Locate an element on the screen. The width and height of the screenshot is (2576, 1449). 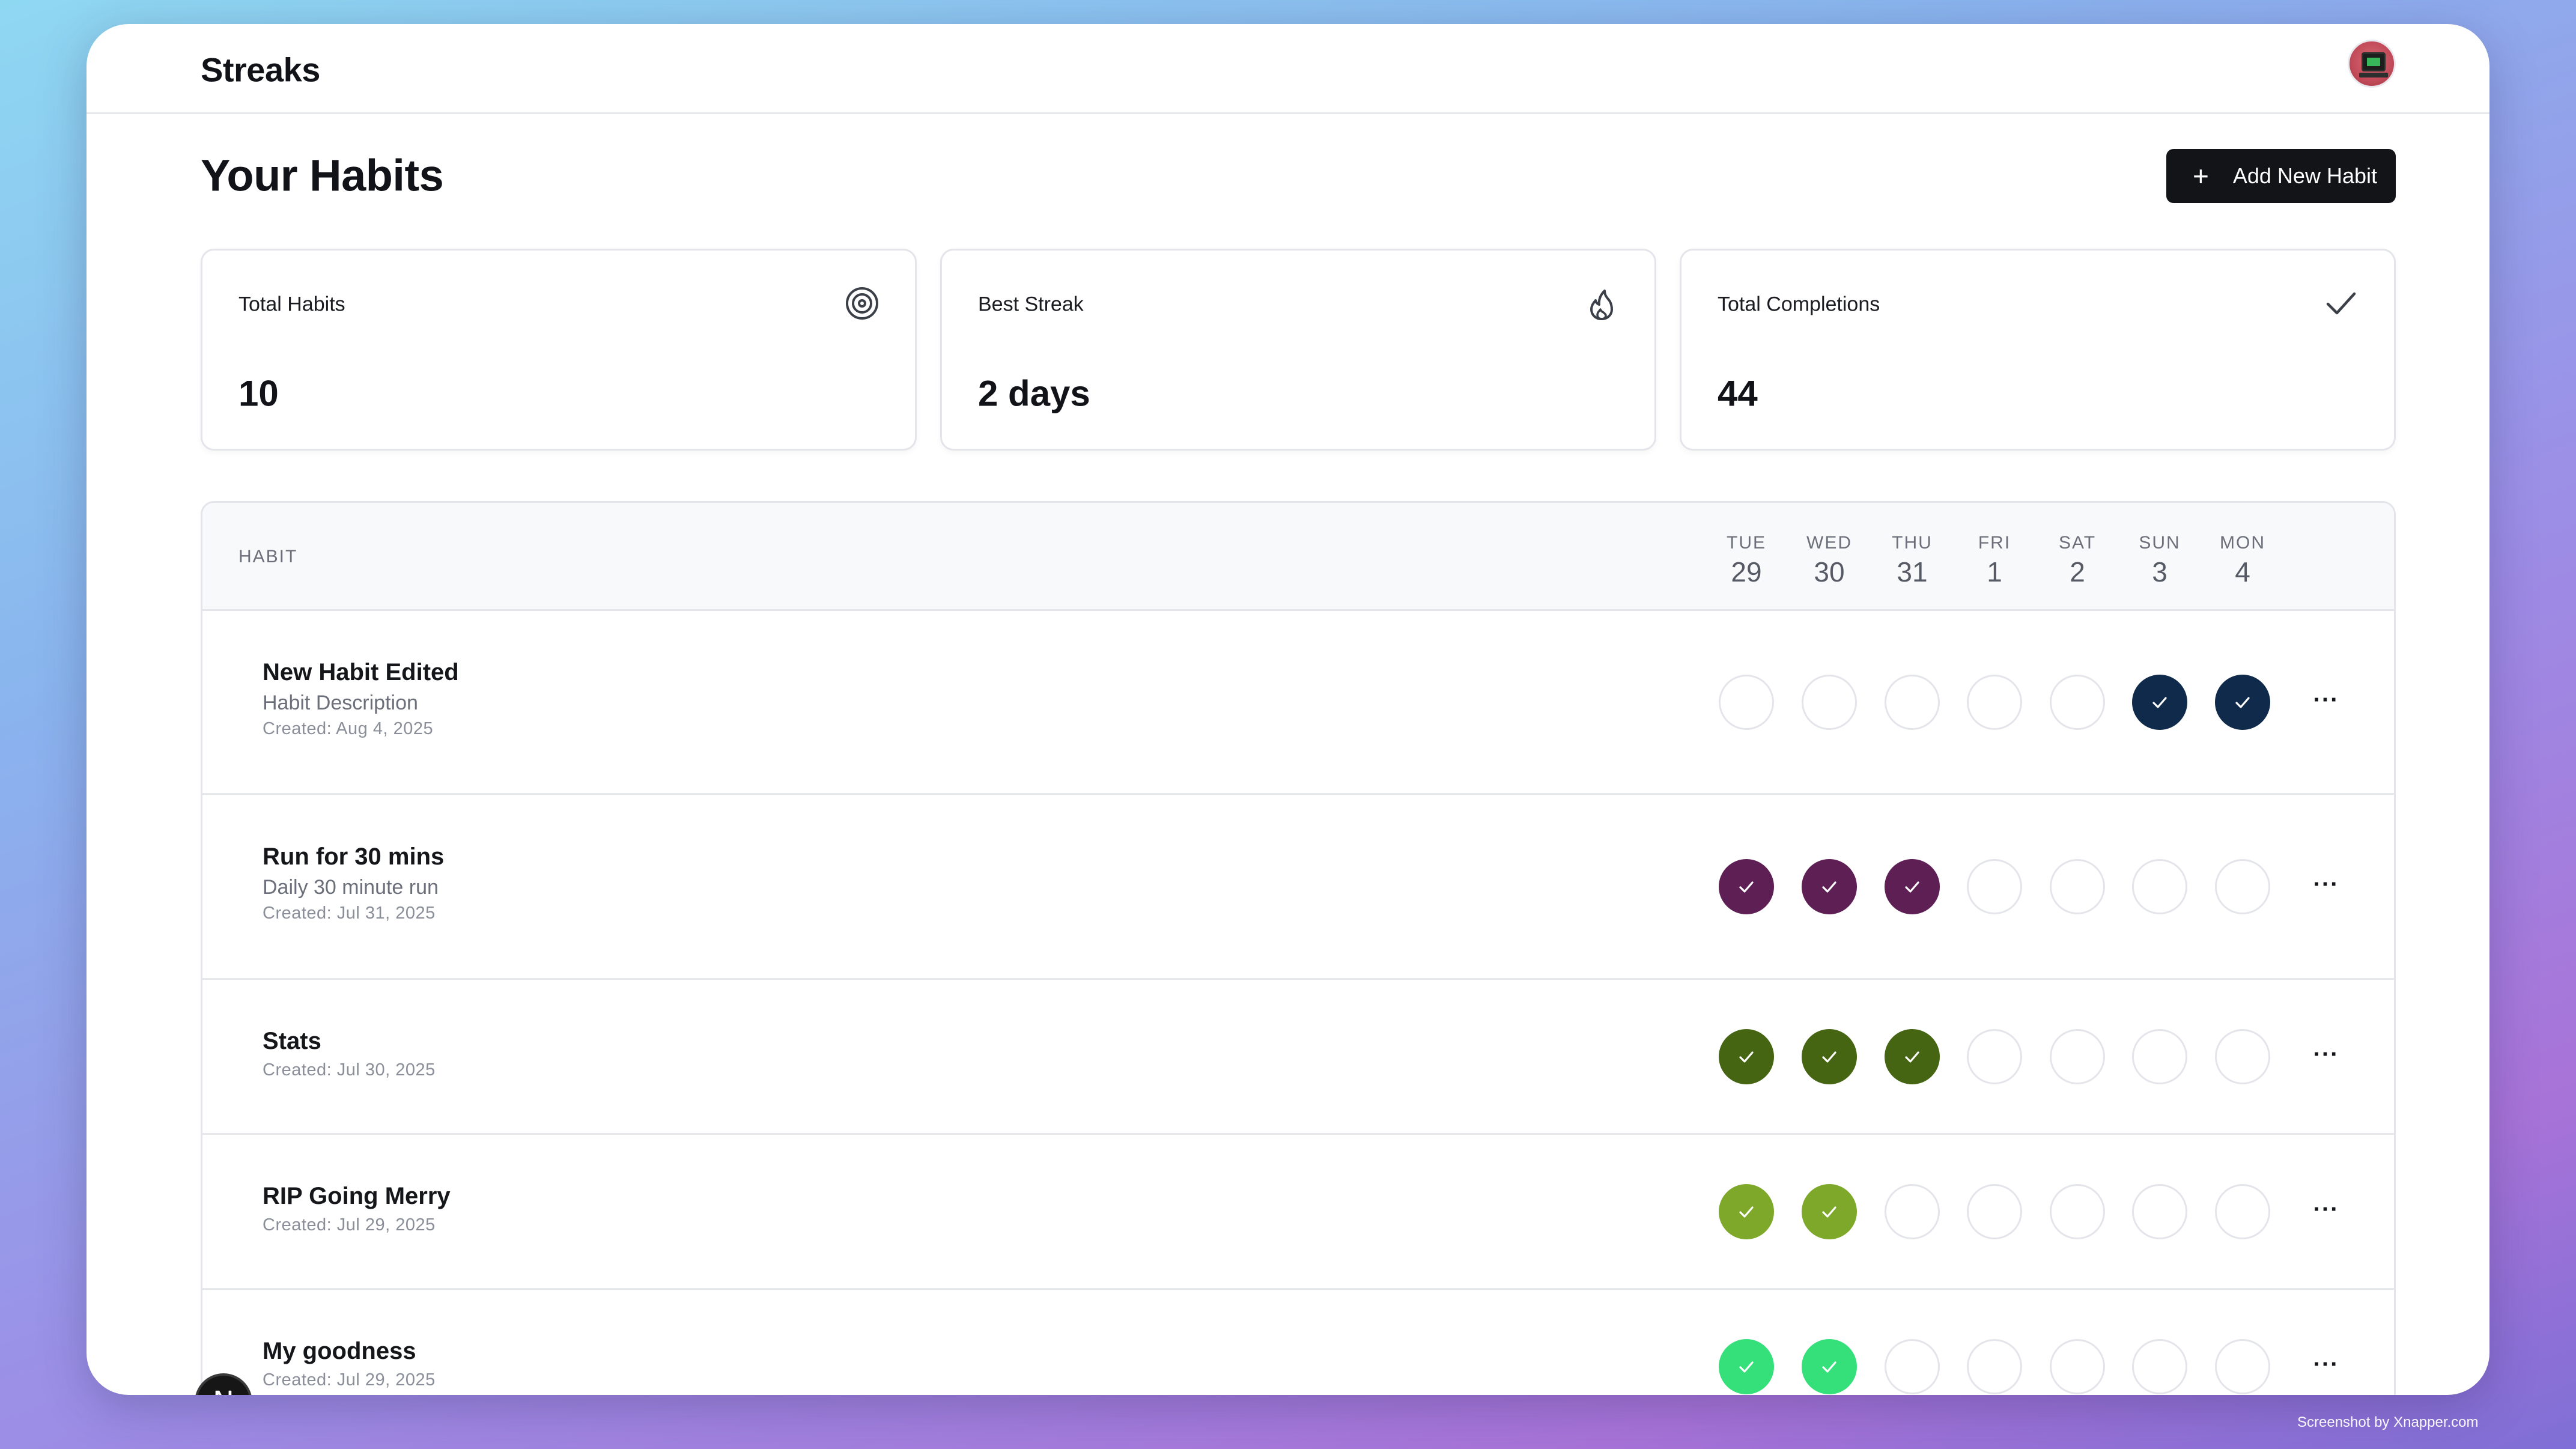
day-header-wed: WED 30 is located at coordinates (1829, 557).